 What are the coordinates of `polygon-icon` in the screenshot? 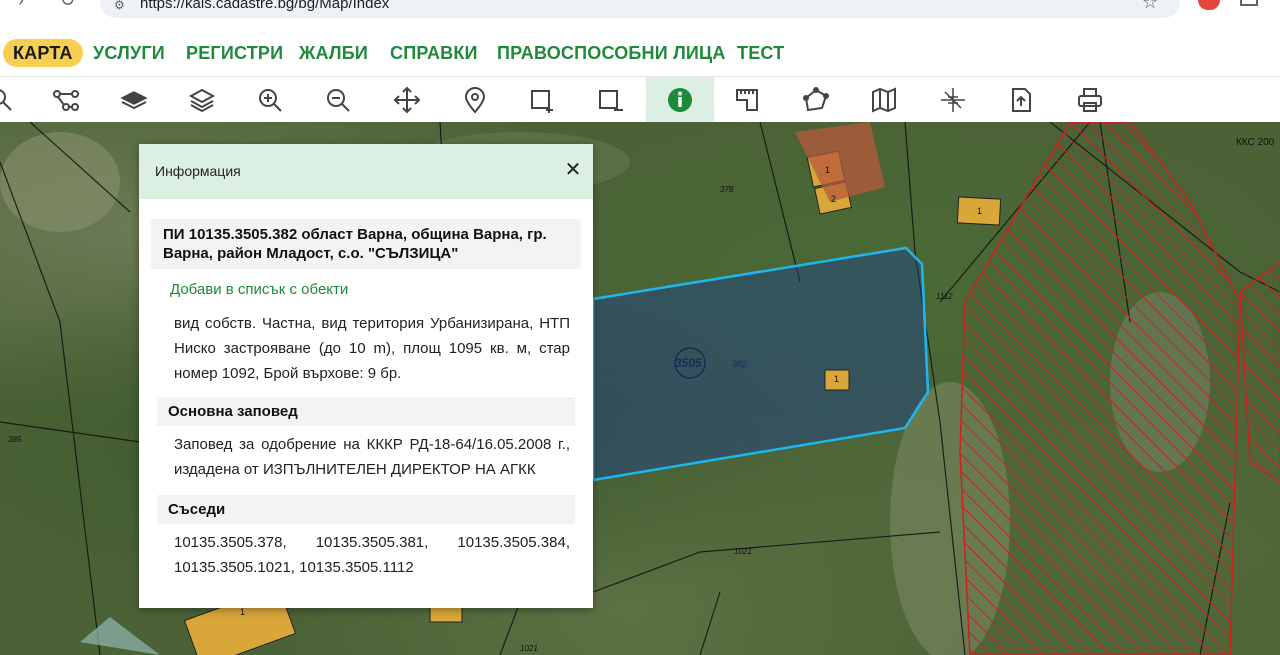 It's located at (816, 100).